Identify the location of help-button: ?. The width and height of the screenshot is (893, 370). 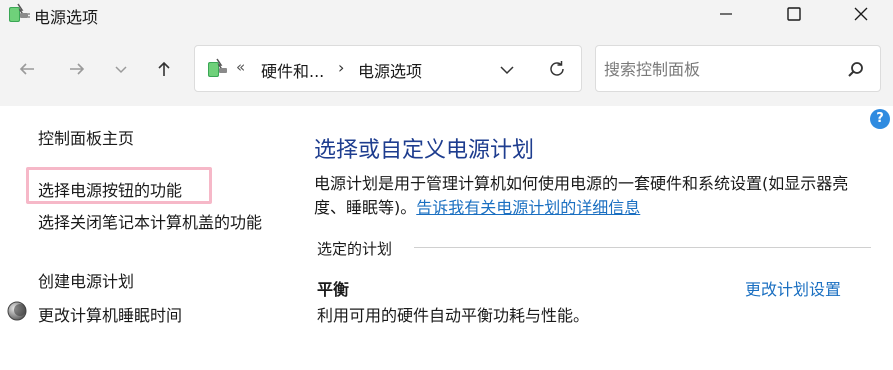
(880, 119).